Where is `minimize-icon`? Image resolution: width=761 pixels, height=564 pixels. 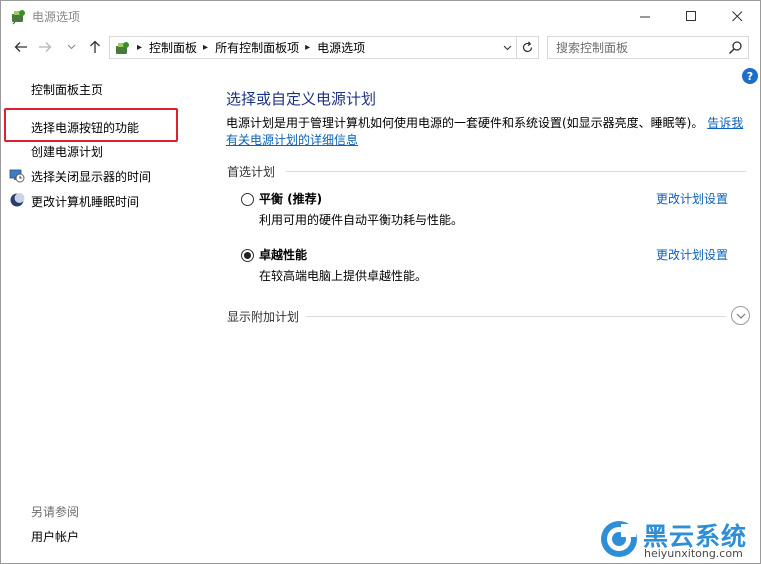 minimize-icon is located at coordinates (644, 17).